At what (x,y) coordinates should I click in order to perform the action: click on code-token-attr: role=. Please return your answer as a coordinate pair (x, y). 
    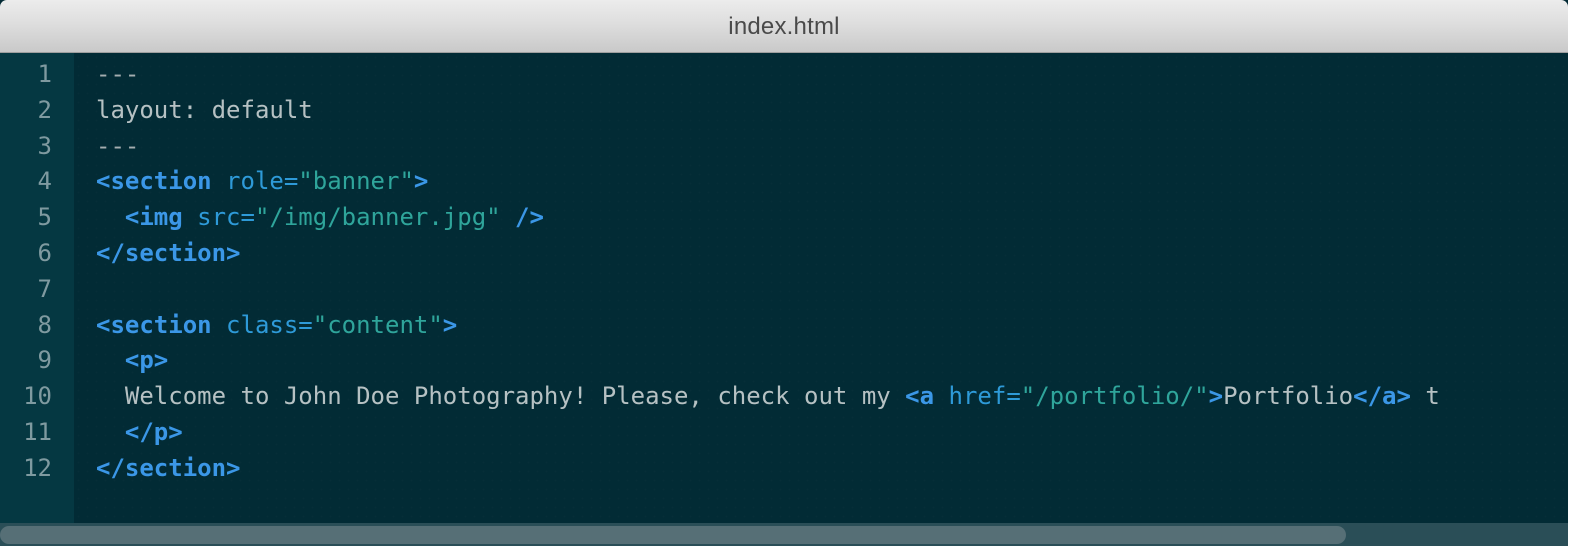
    Looking at the image, I should click on (262, 181).